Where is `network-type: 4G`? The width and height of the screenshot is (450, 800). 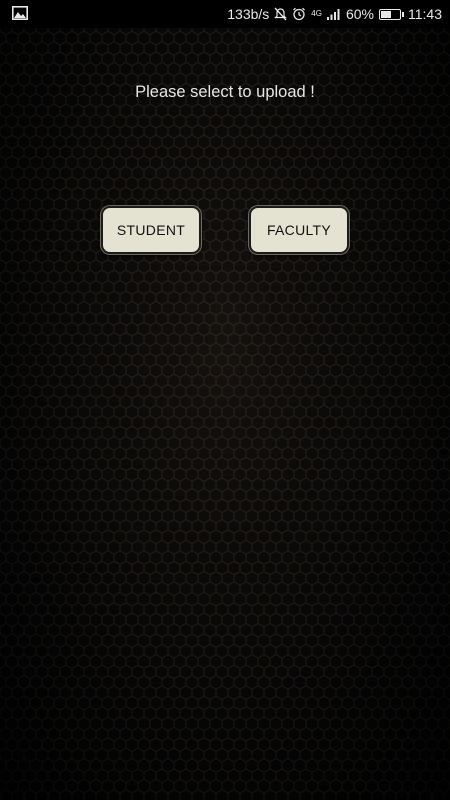
network-type: 4G is located at coordinates (316, 13).